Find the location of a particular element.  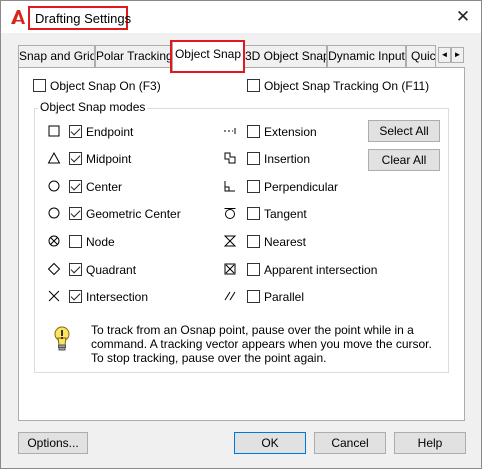

triangle-marker-icon is located at coordinates (54, 157).